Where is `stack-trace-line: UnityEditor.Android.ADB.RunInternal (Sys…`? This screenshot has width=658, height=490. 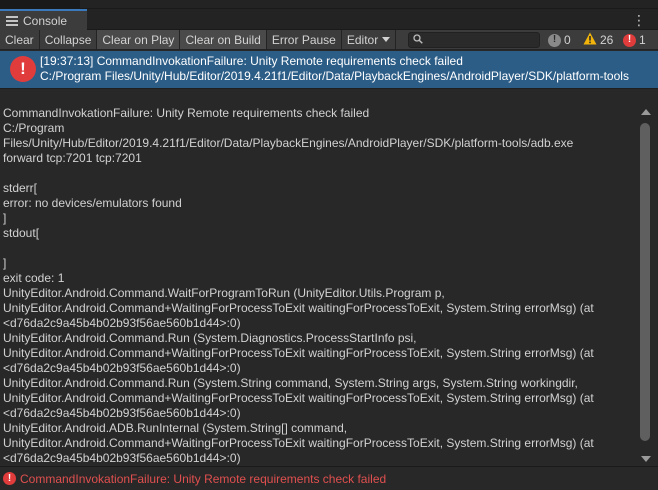 stack-trace-line: UnityEditor.Android.ADB.RunInternal (Sys… is located at coordinates (175, 428).